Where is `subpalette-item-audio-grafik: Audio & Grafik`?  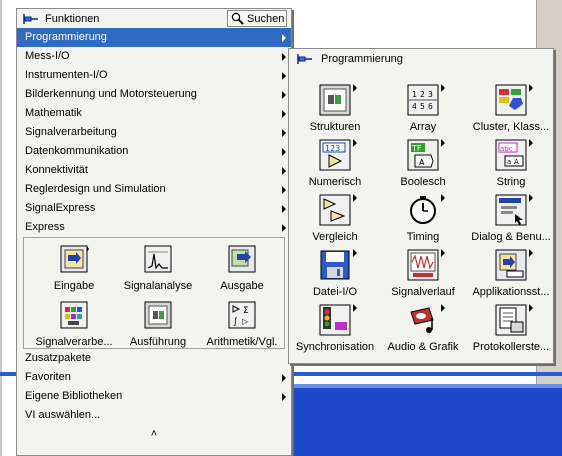
subpalette-item-audio-grafik: Audio & Grafik is located at coordinates (423, 328).